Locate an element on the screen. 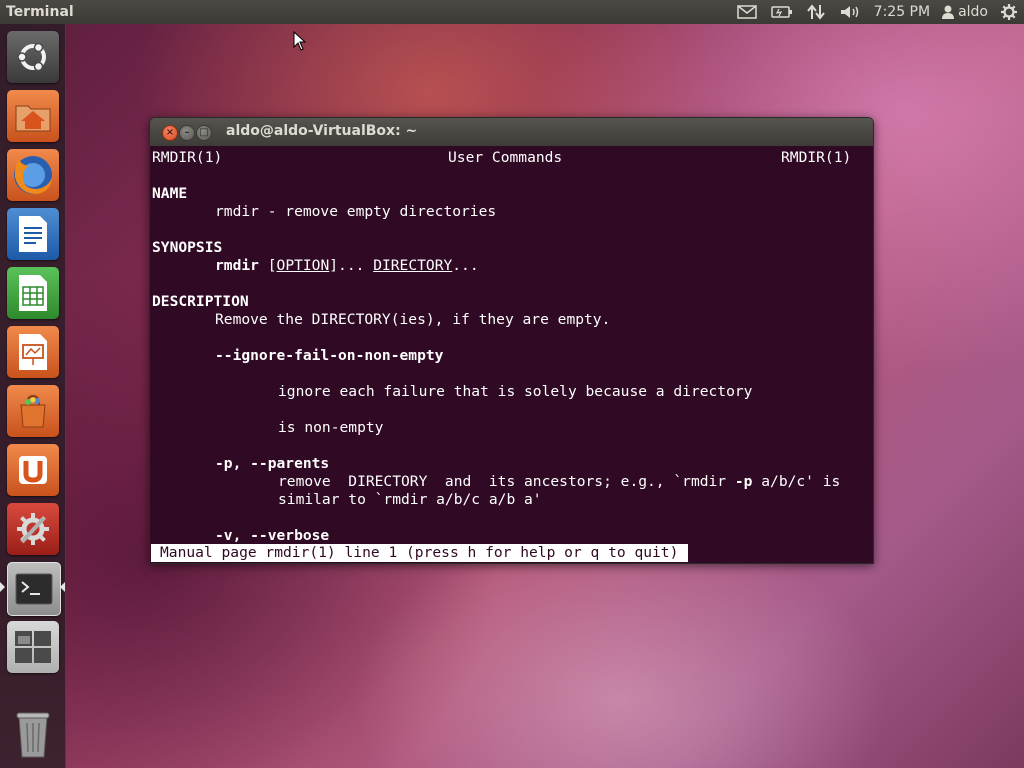 The image size is (1024, 768). launcher-trash is located at coordinates (33, 734).